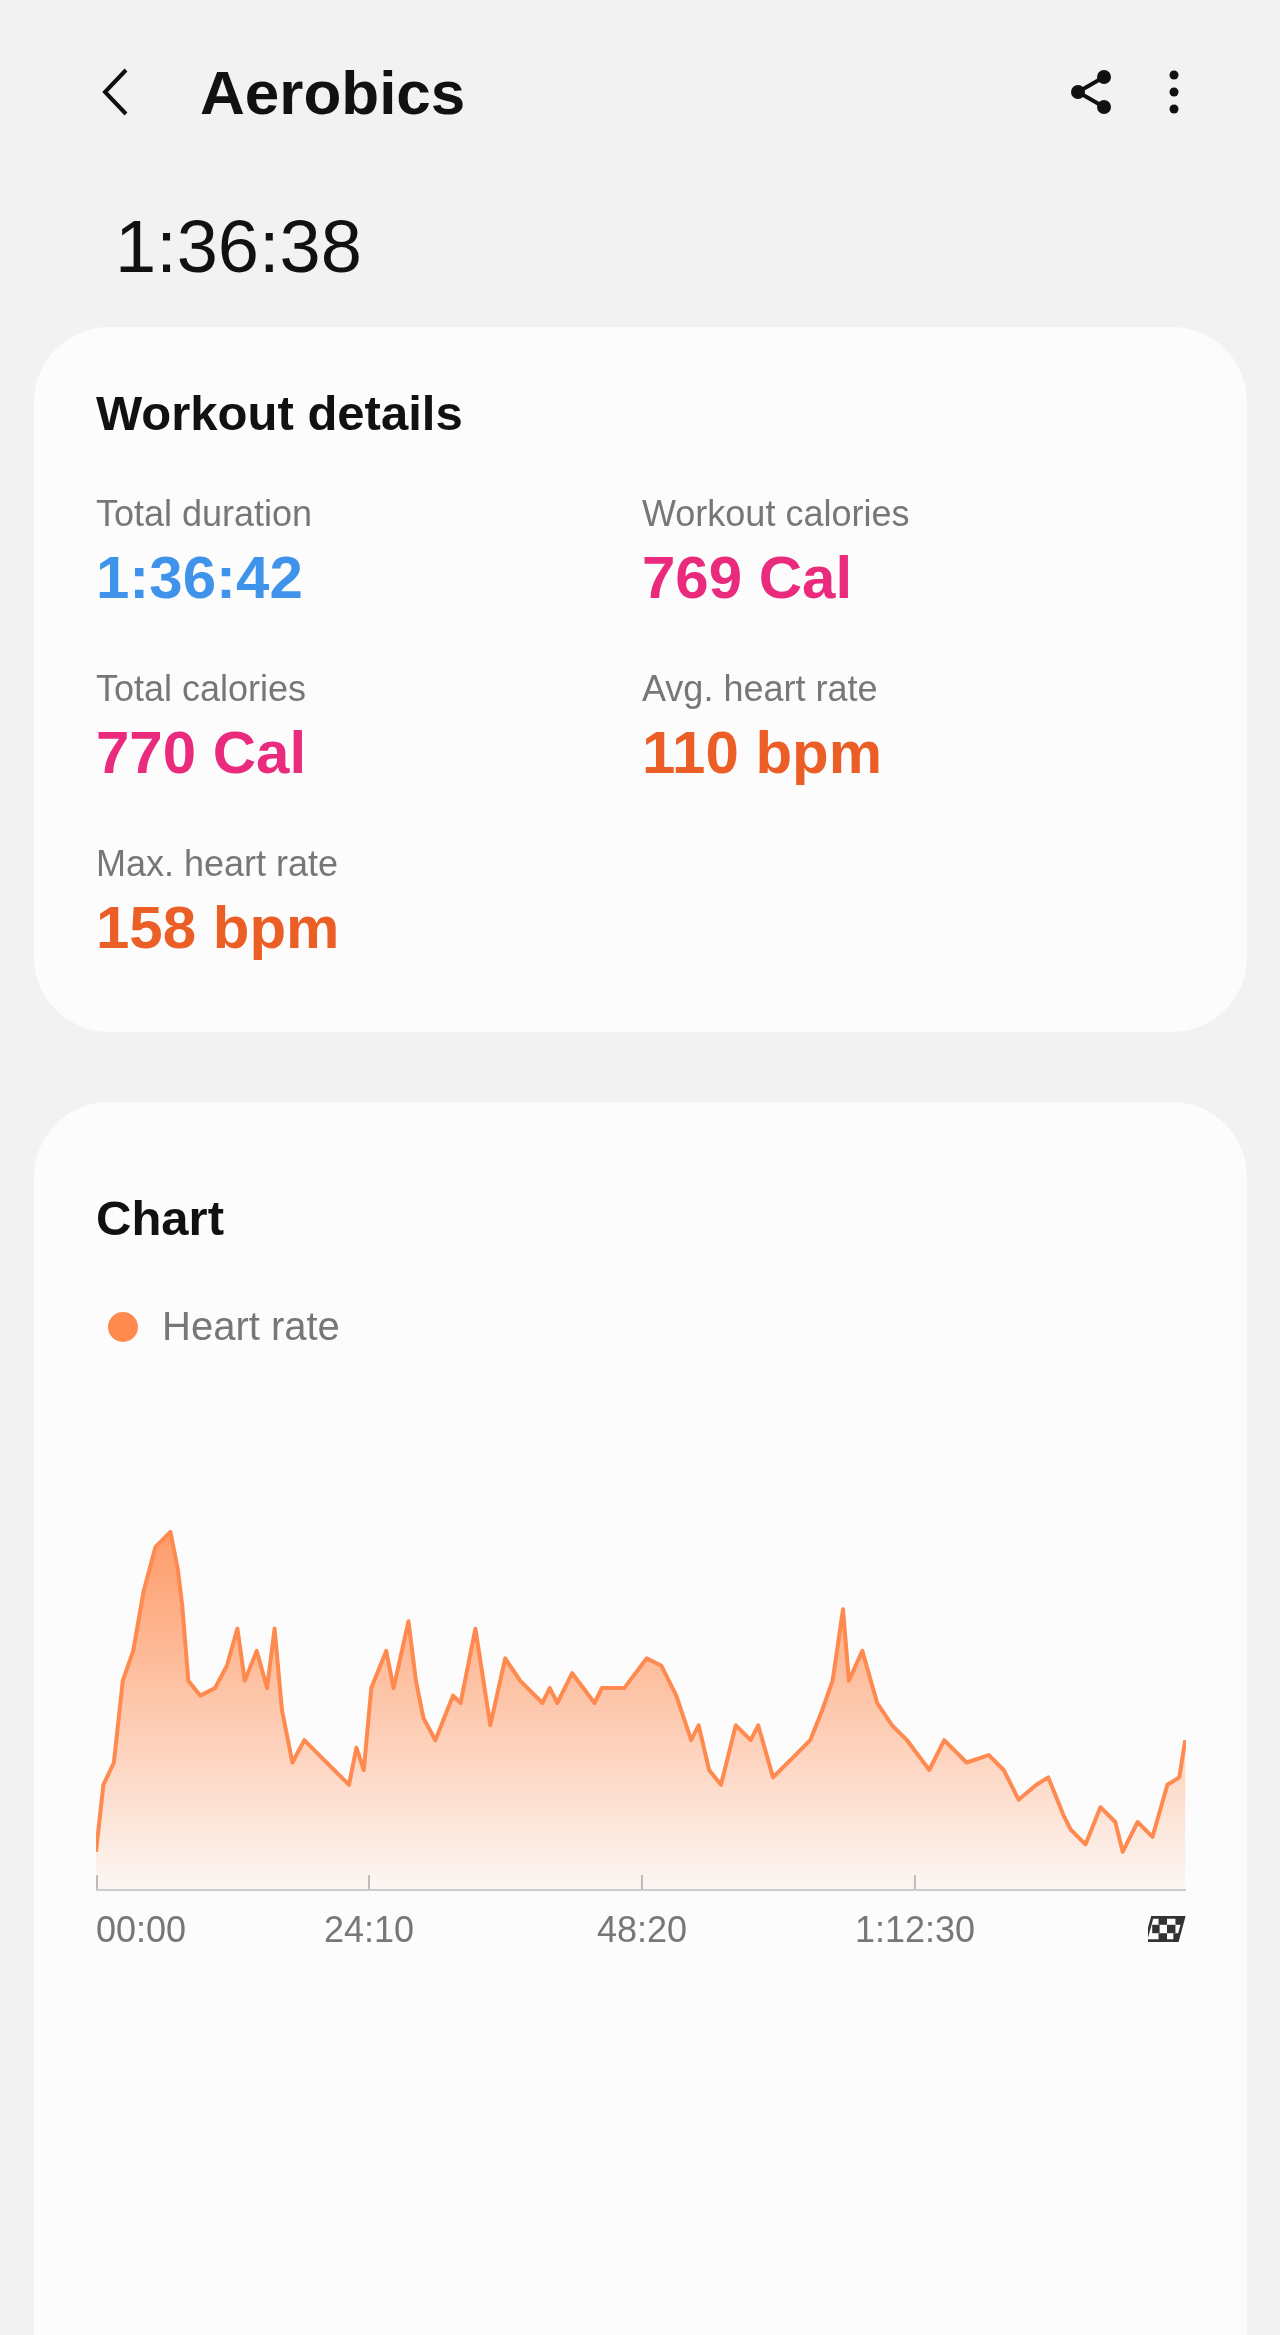  Describe the element at coordinates (369, 1930) in the screenshot. I see `axis-label: 24:10` at that location.